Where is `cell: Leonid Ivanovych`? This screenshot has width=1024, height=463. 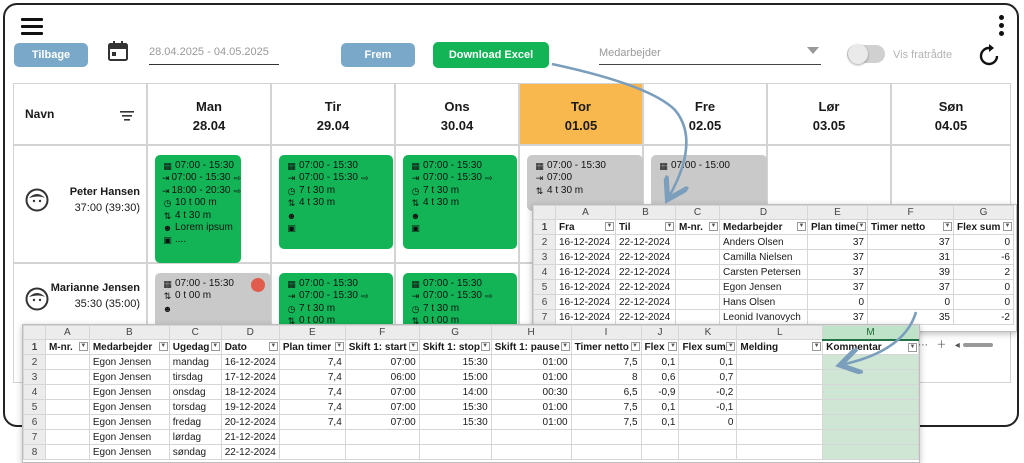 cell: Leonid Ivanovych is located at coordinates (763, 317).